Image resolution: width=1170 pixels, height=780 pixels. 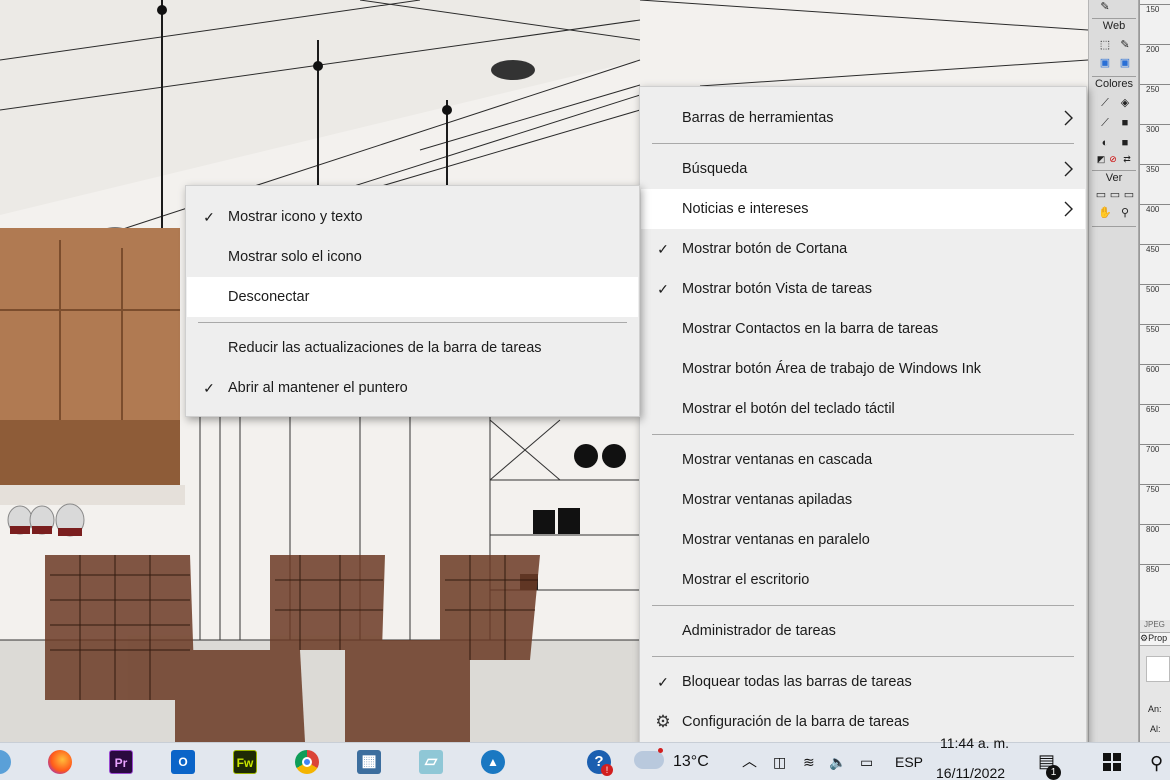 What do you see at coordinates (1125, 63) in the screenshot?
I see `show-slices-icon: ▣` at bounding box center [1125, 63].